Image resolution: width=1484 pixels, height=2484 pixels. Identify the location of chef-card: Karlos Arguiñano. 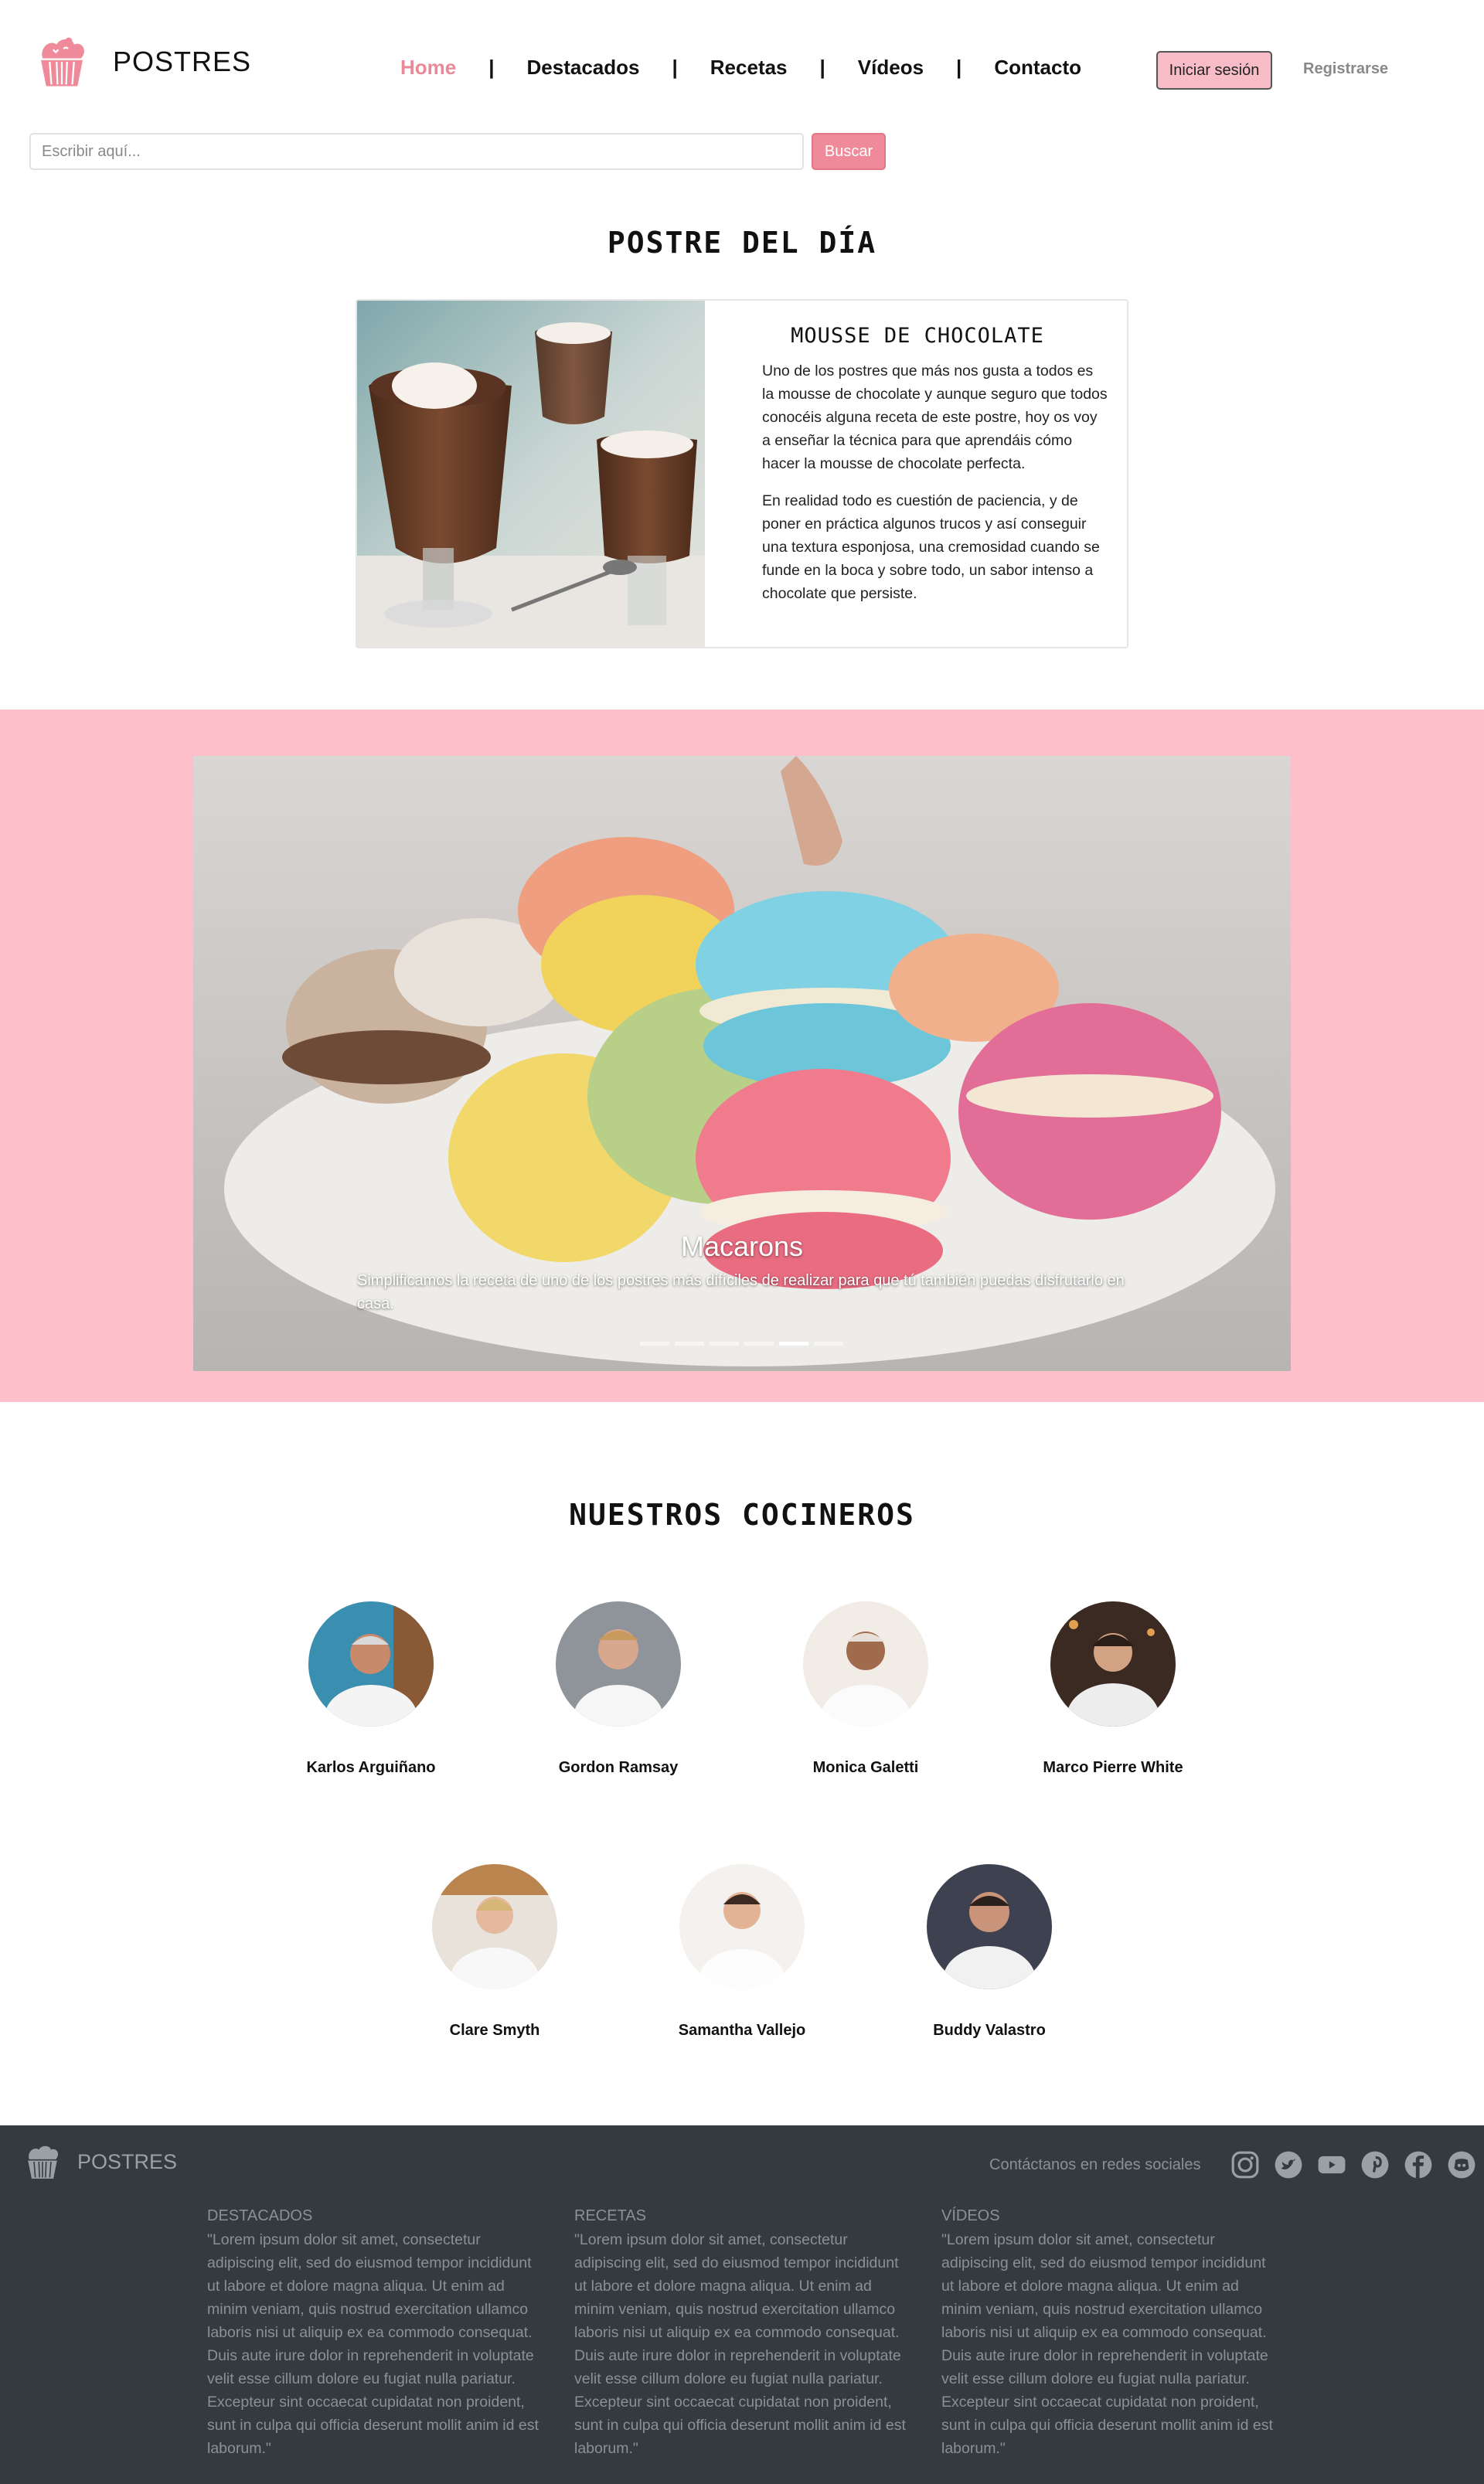
(371, 1689).